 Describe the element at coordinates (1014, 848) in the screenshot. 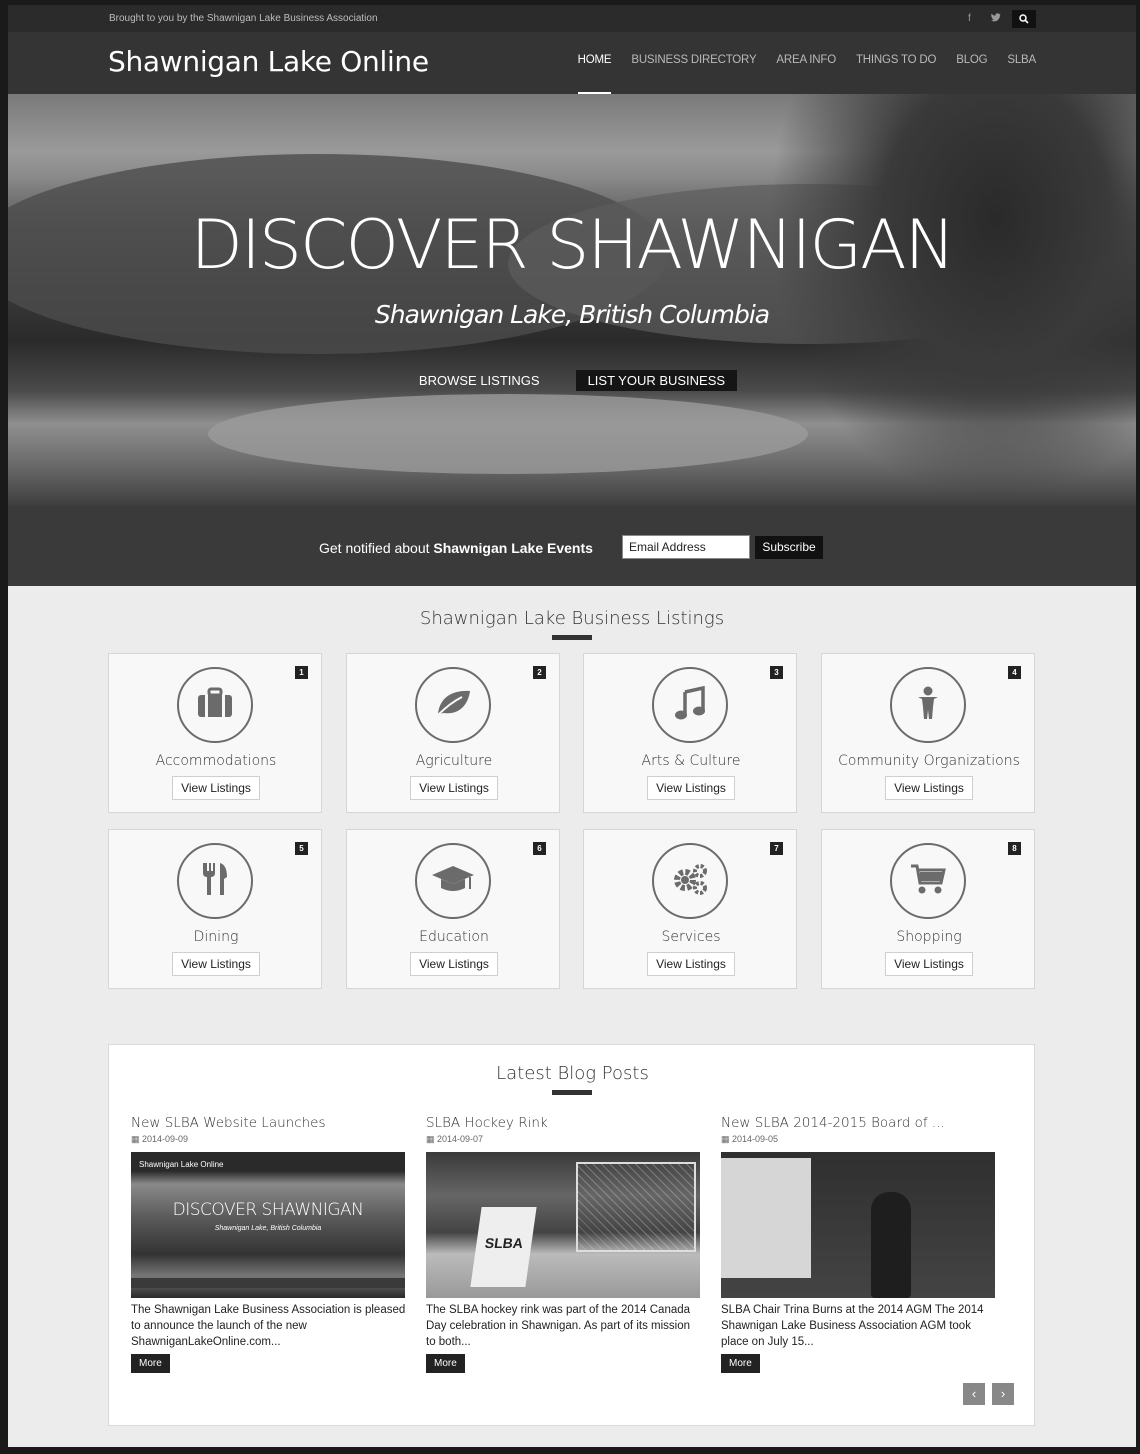

I see `card-number-badge: 8` at that location.